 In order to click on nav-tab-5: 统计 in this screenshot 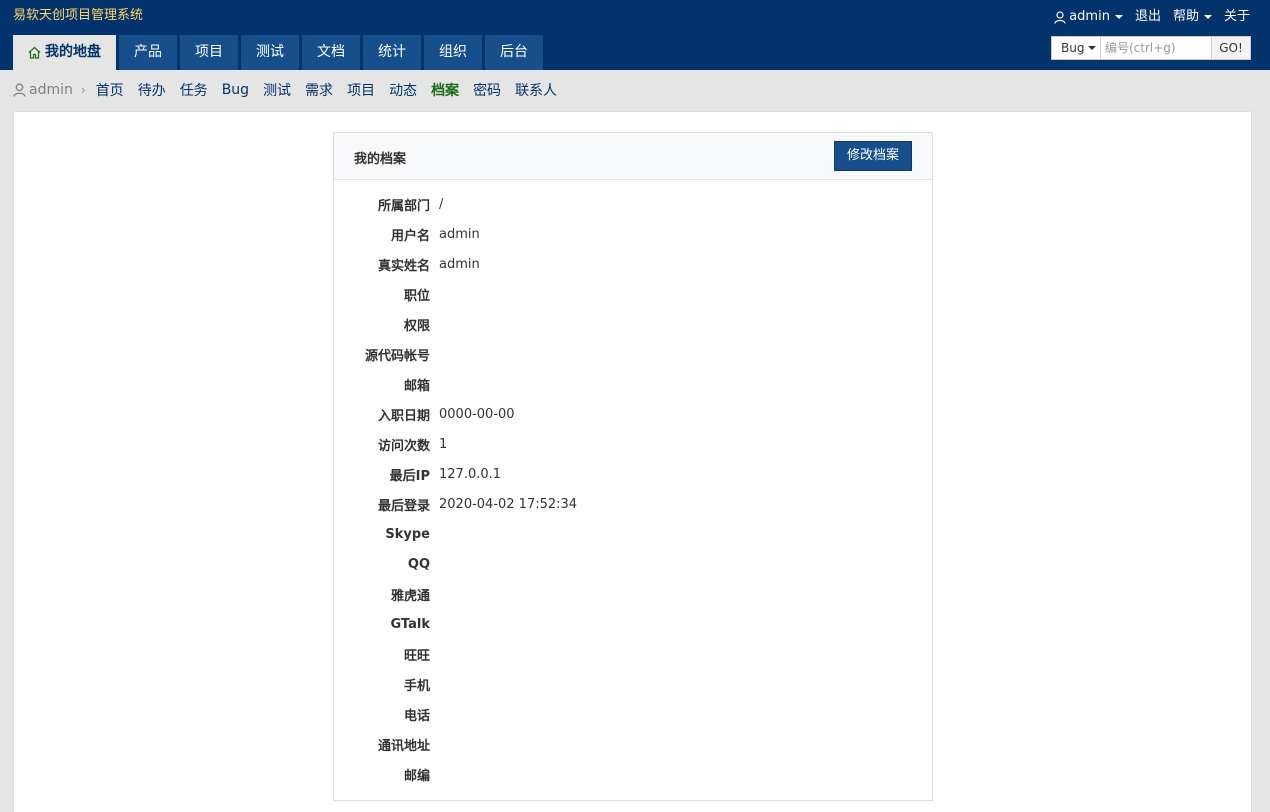, I will do `click(392, 52)`.